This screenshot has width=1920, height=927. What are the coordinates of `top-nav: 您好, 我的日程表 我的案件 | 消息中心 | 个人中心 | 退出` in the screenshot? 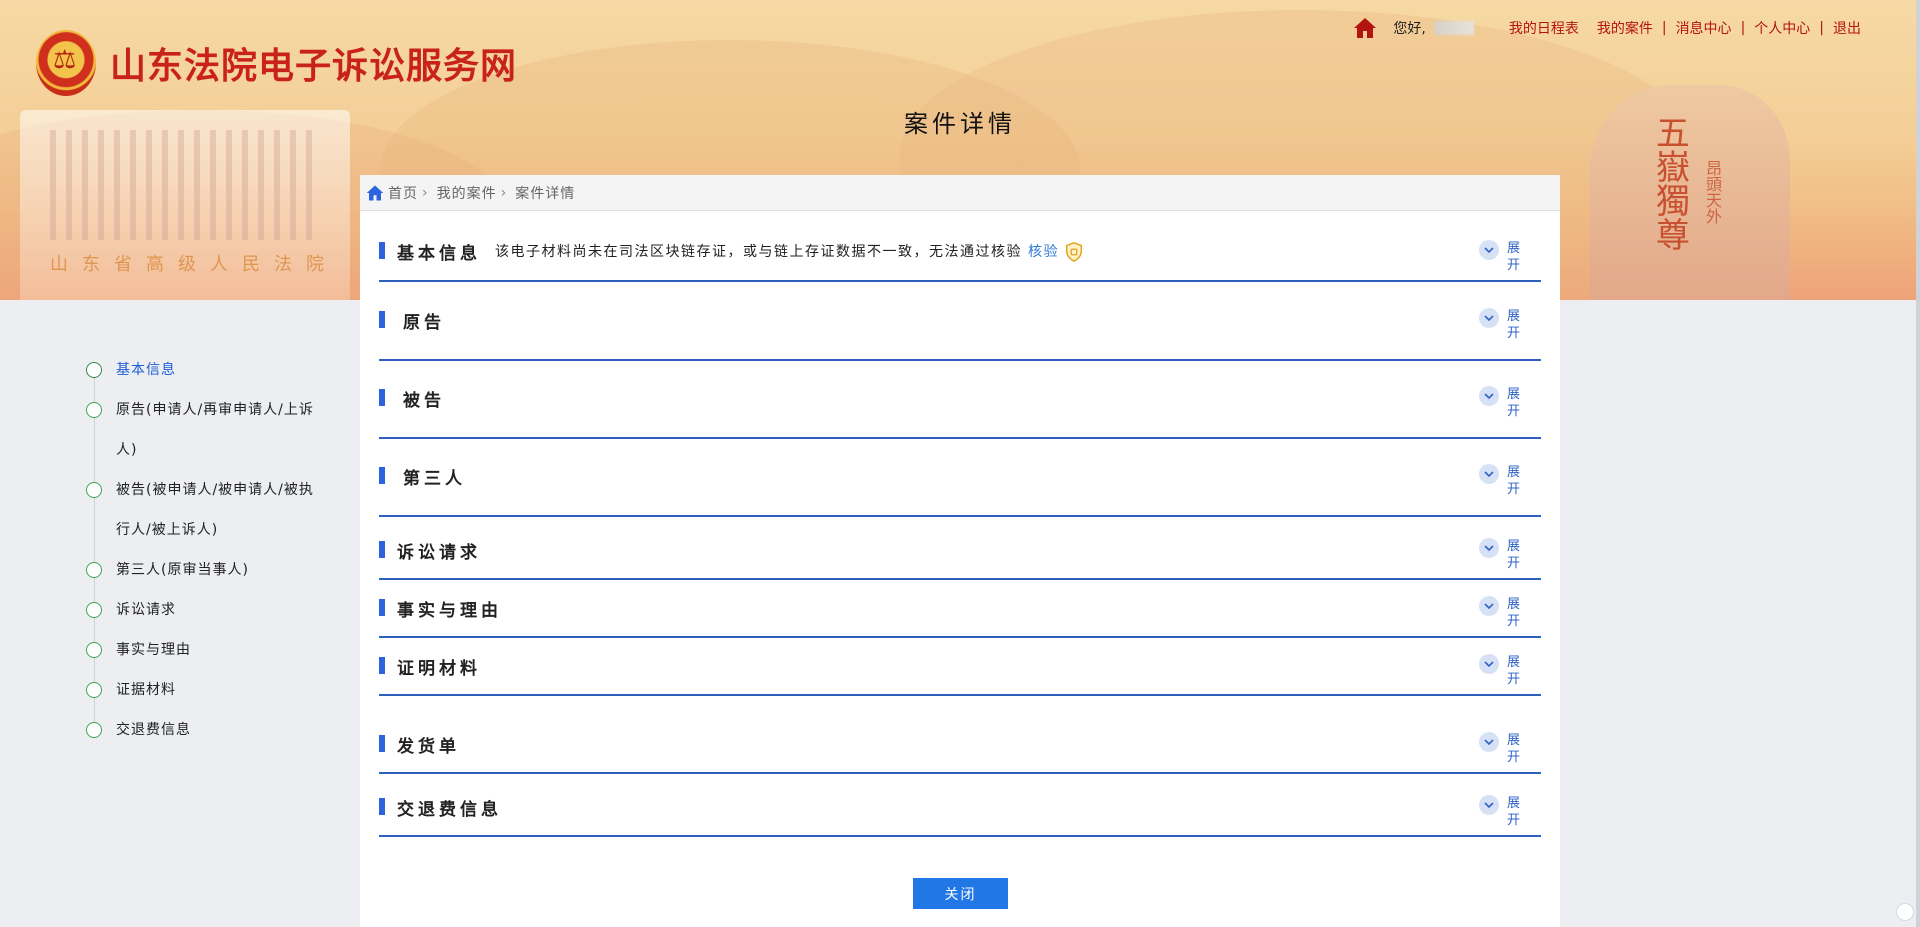 It's located at (1611, 28).